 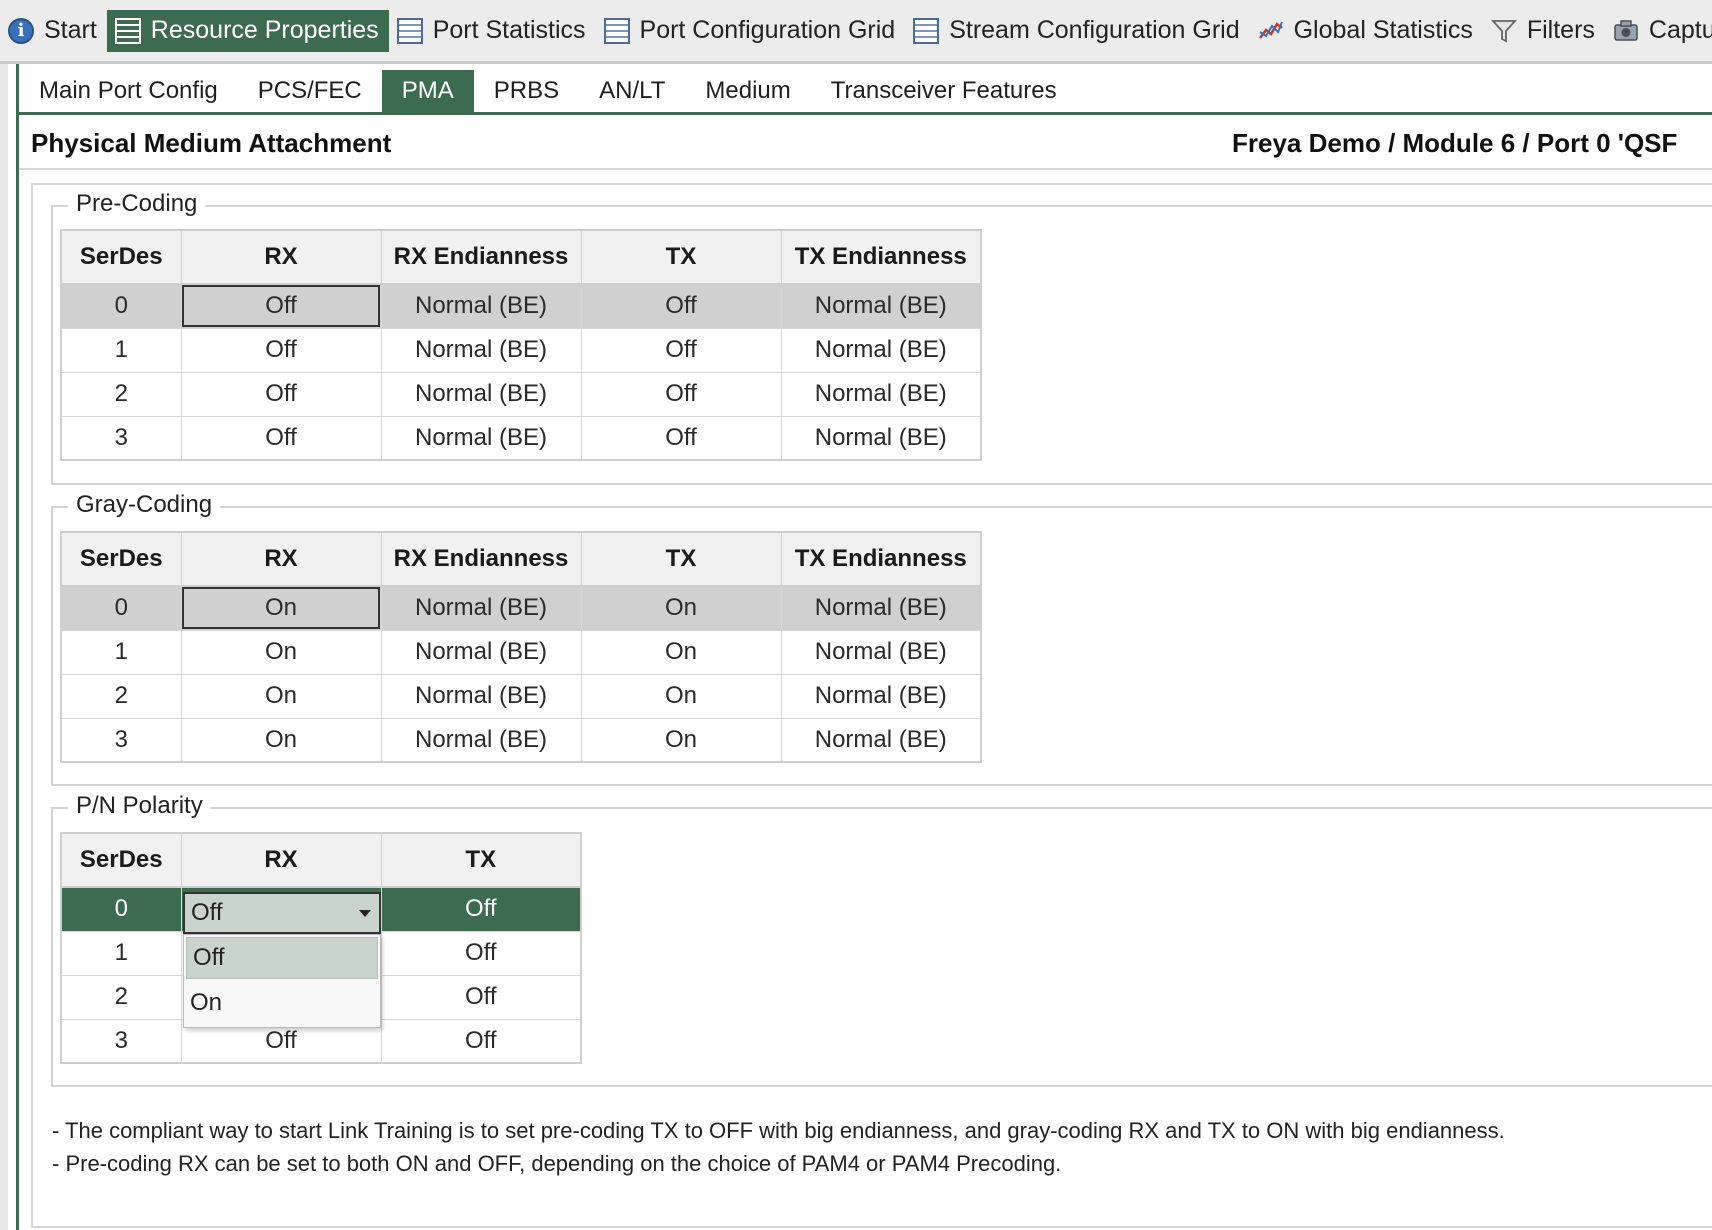 I want to click on toolbar-start-button: i Start, so click(x=53, y=31).